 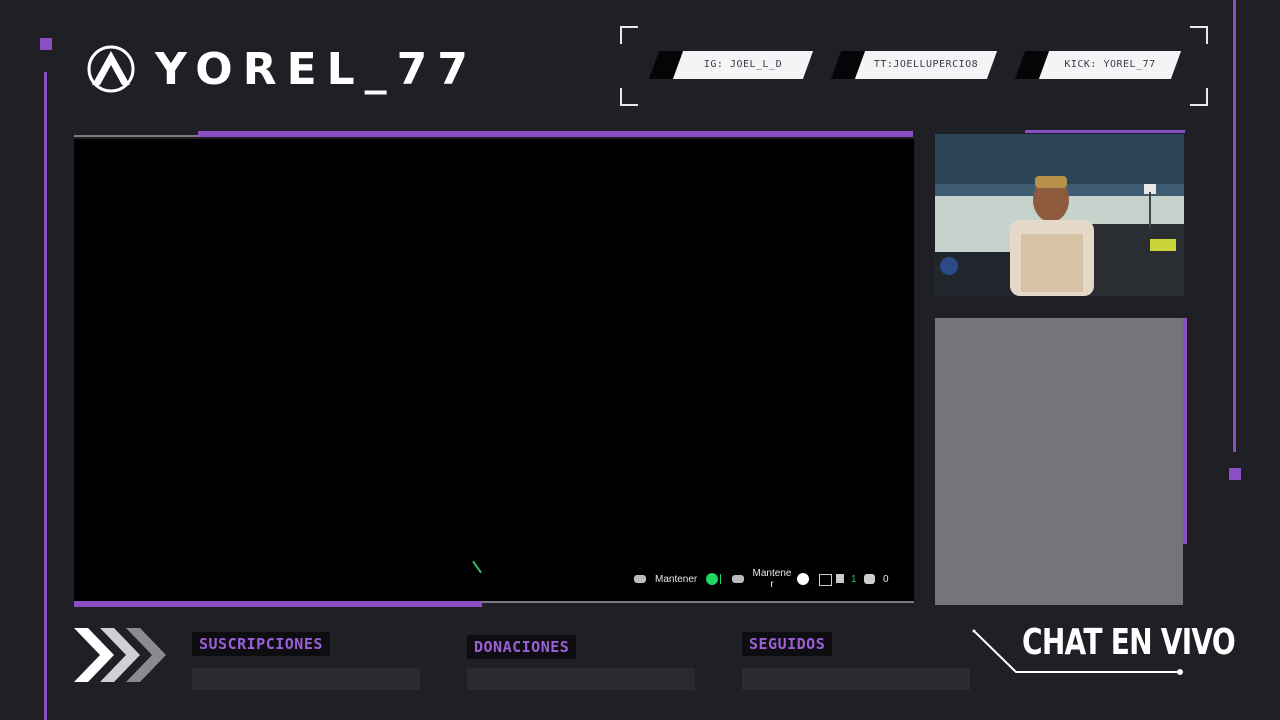 I want to click on donations-bar, so click(x=581, y=679).